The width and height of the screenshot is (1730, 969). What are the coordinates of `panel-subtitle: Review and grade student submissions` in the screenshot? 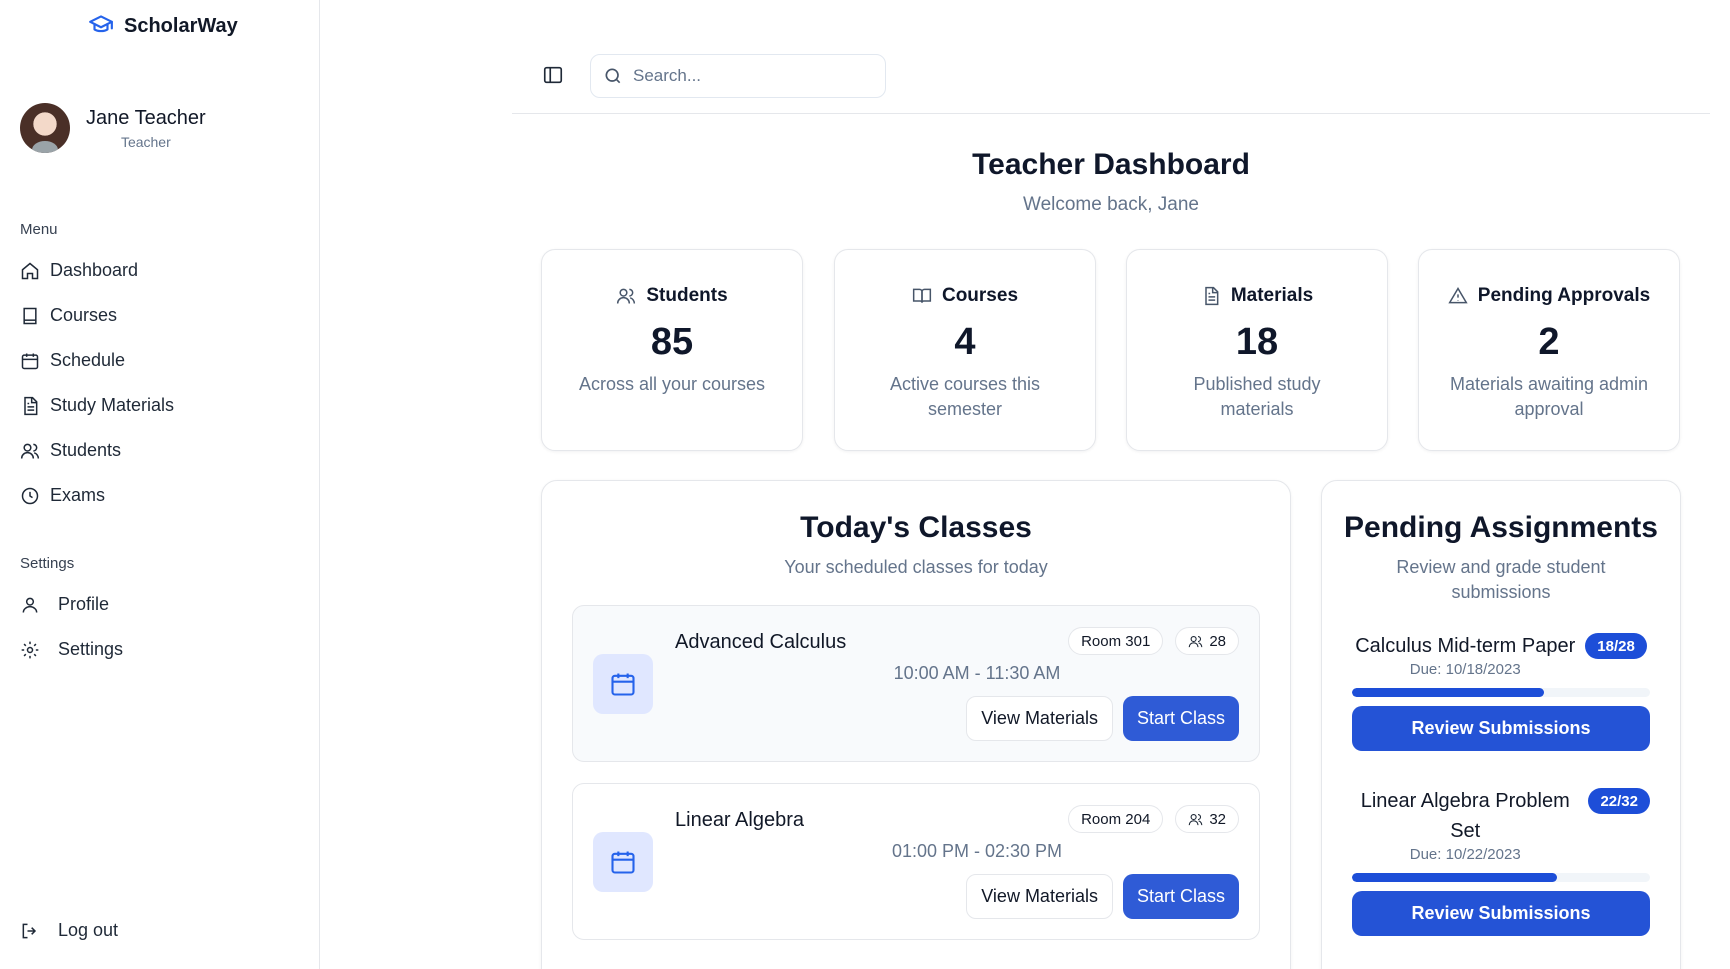 It's located at (1501, 579).